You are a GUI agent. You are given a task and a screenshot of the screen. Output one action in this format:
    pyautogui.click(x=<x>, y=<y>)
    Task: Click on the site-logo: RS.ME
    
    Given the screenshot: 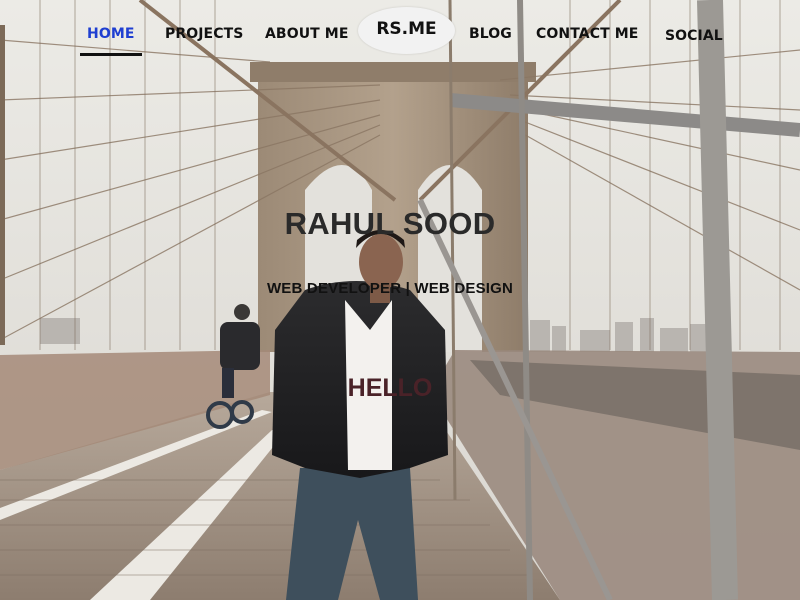 What is the action you would take?
    pyautogui.click(x=406, y=30)
    